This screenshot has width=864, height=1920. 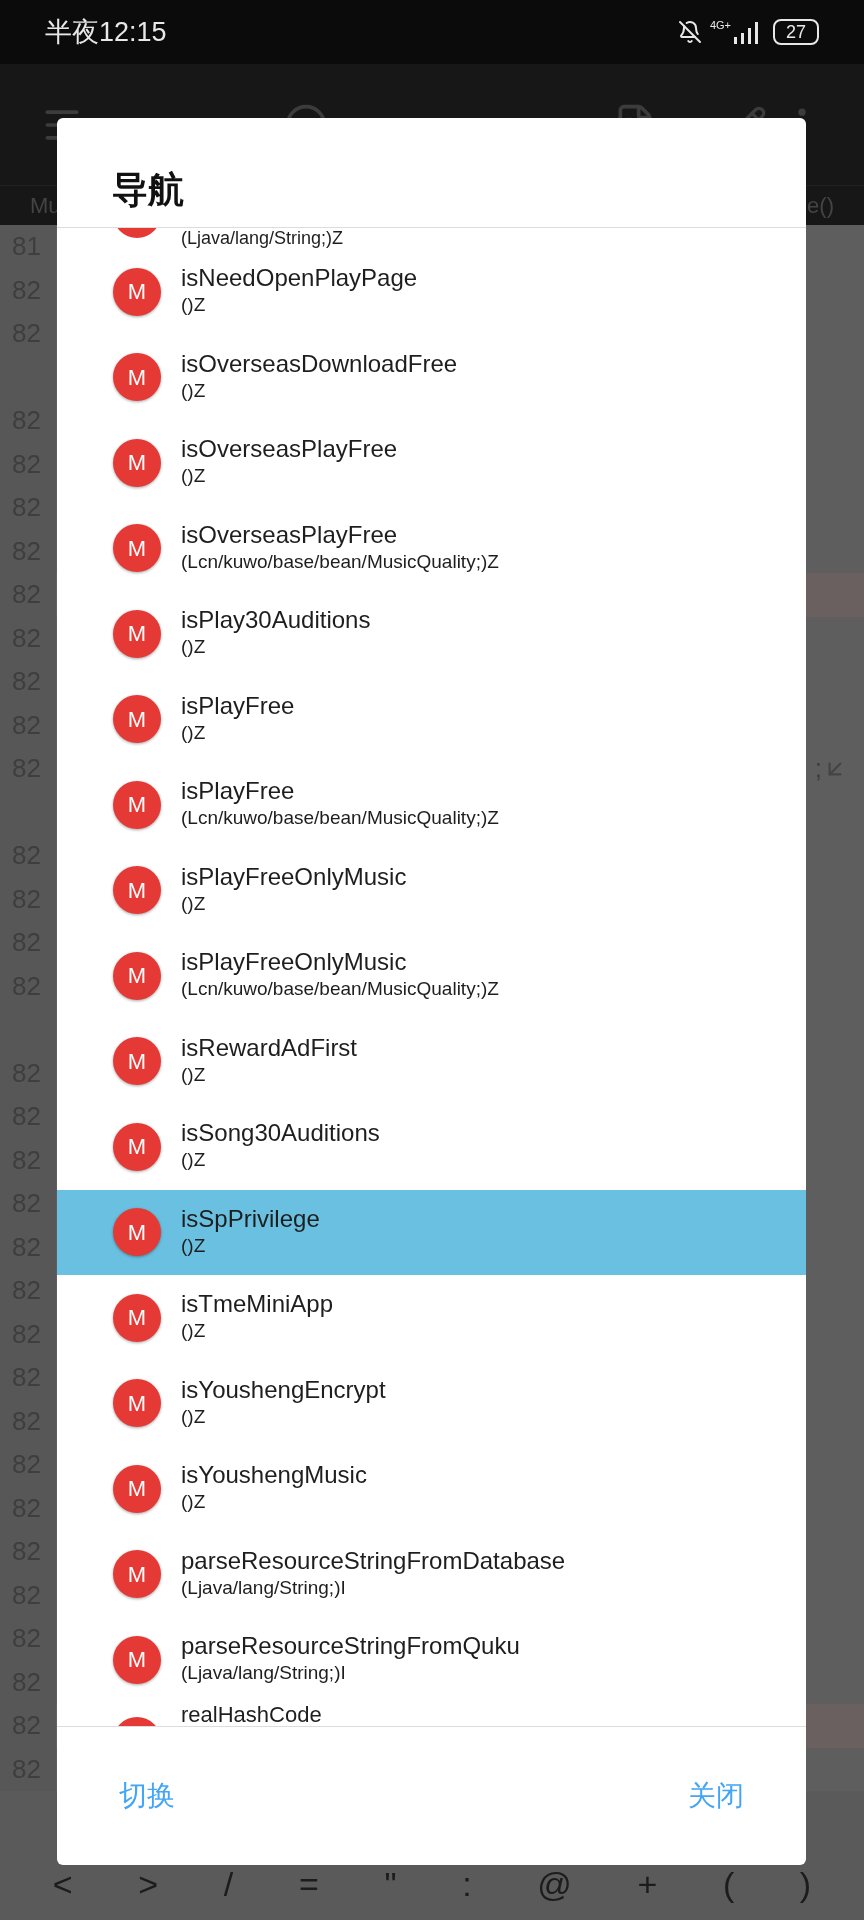 What do you see at coordinates (299, 278) in the screenshot?
I see `method-name: isNeedOpenPlayPage` at bounding box center [299, 278].